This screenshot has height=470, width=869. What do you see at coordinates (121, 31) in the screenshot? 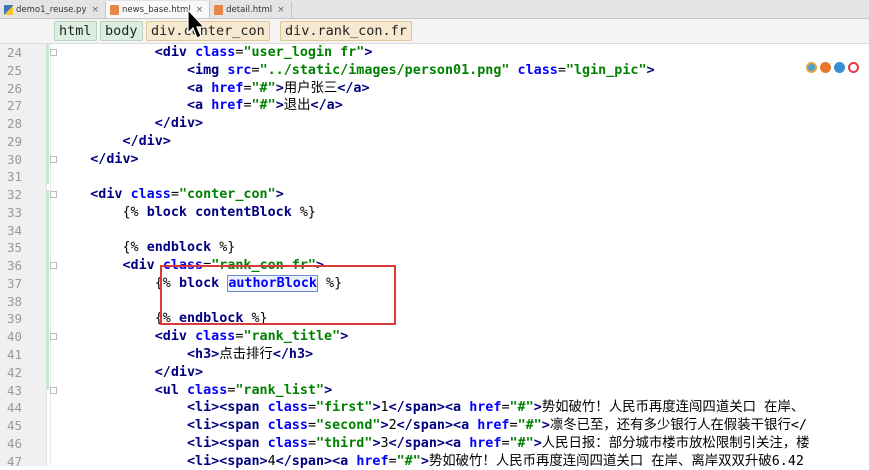
I see `breadcrumb-body: body` at bounding box center [121, 31].